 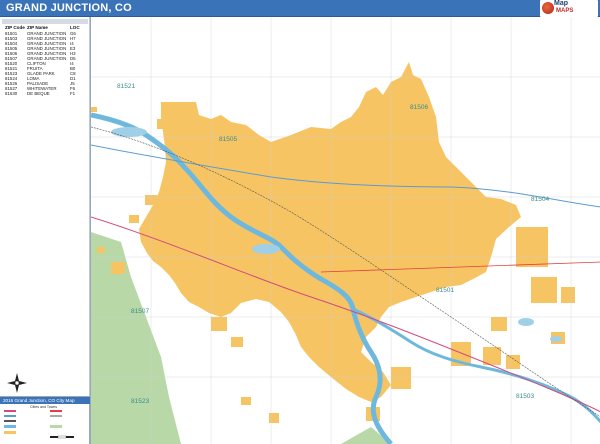 I want to click on logo-line1: Map, so click(x=561, y=3).